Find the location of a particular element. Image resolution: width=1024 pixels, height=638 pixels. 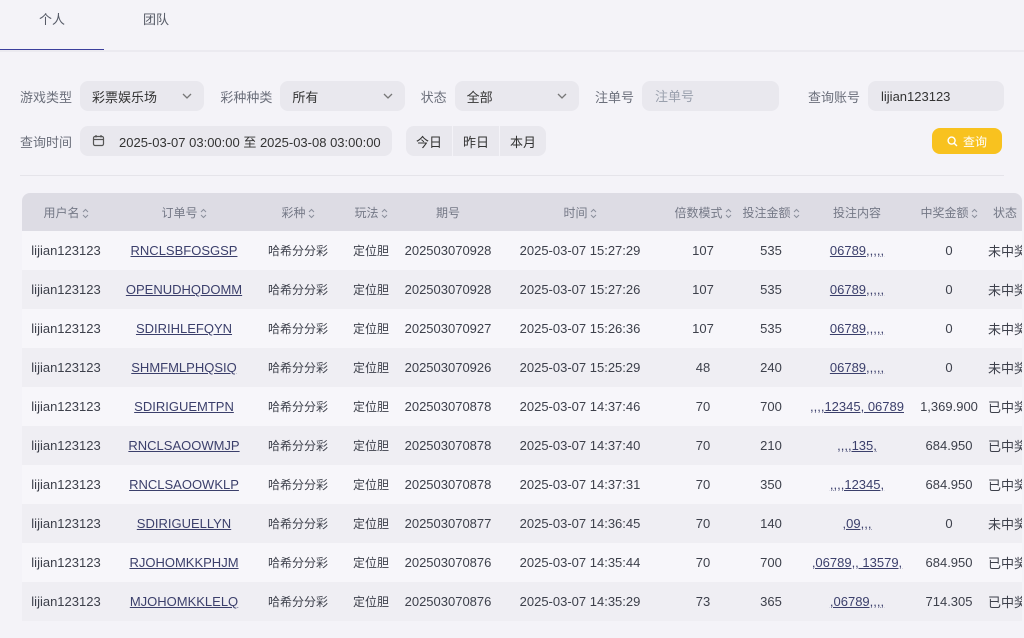

order-number-text: SHMFMLPHQSIQ is located at coordinates (184, 367).